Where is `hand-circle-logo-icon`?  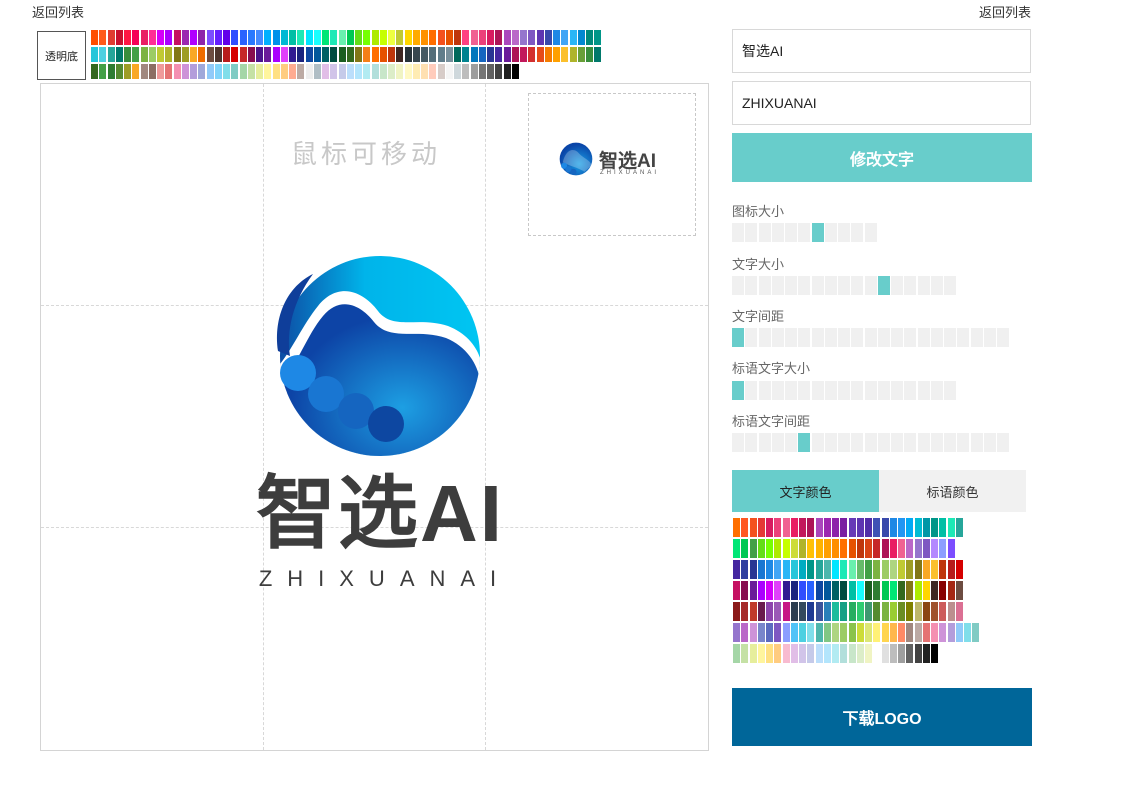
hand-circle-logo-icon is located at coordinates (375, 363).